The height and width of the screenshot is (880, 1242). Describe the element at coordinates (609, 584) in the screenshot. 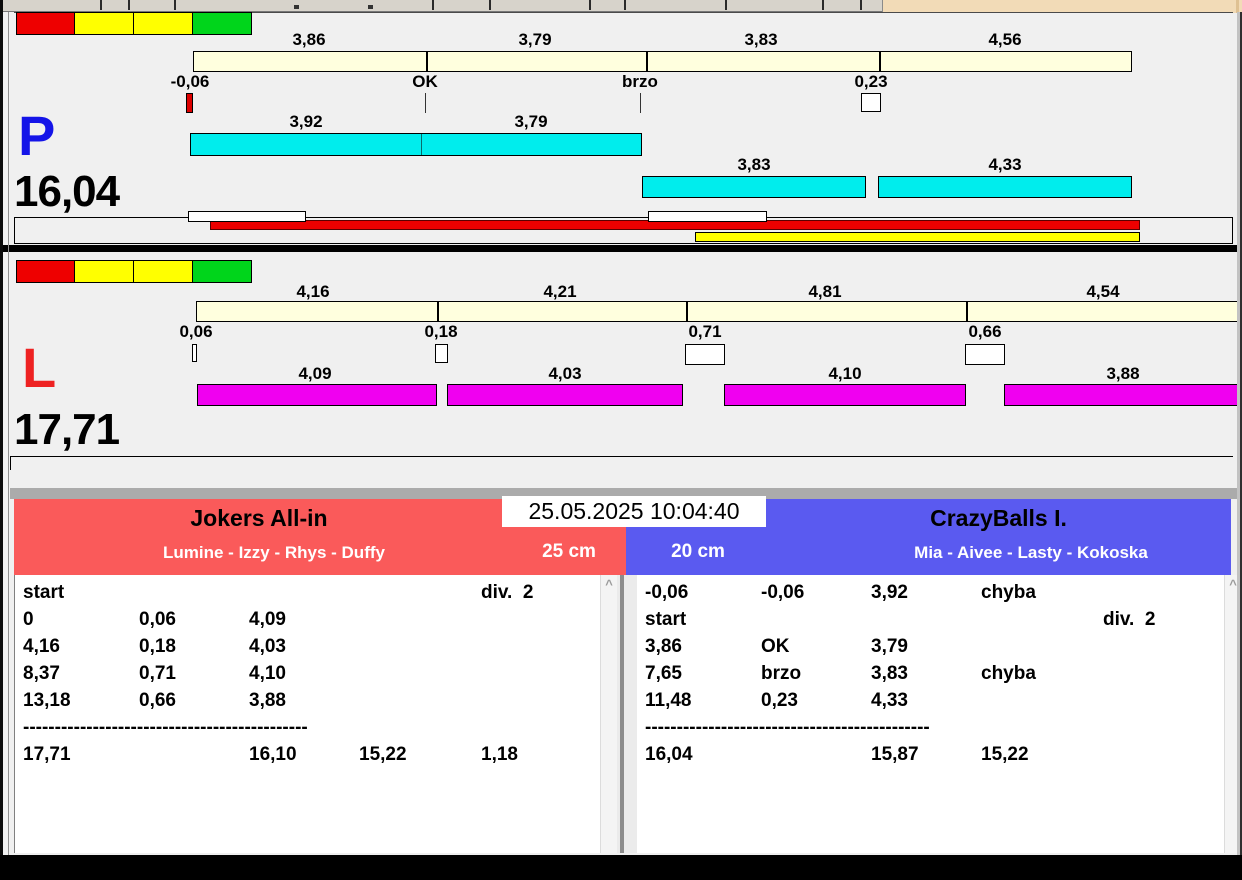

I see `scroll-up-icon: ^` at that location.